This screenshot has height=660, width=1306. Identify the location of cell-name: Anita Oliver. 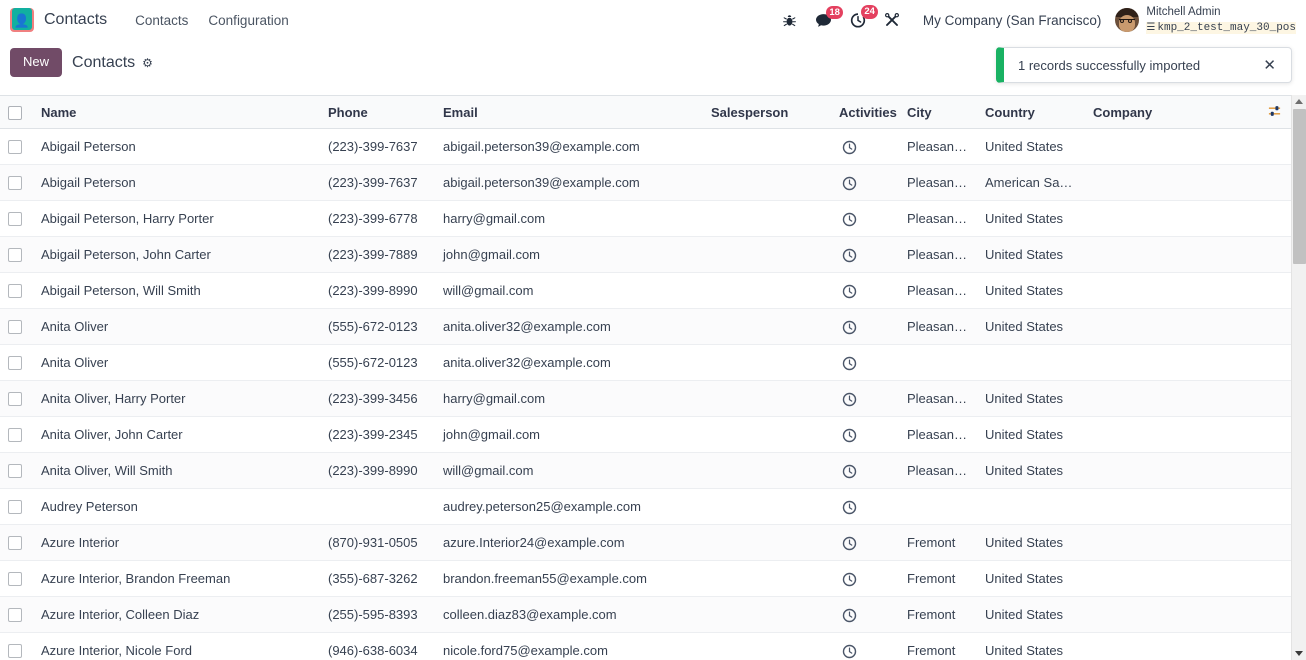
(176, 326).